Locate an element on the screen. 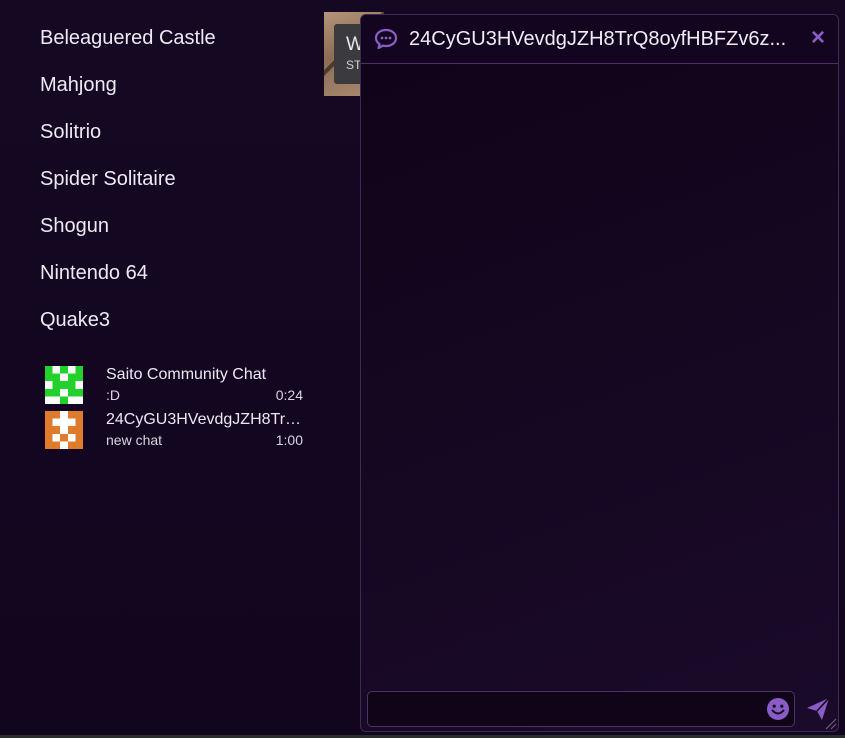 The image size is (845, 738). resize-handle is located at coordinates (830, 723).